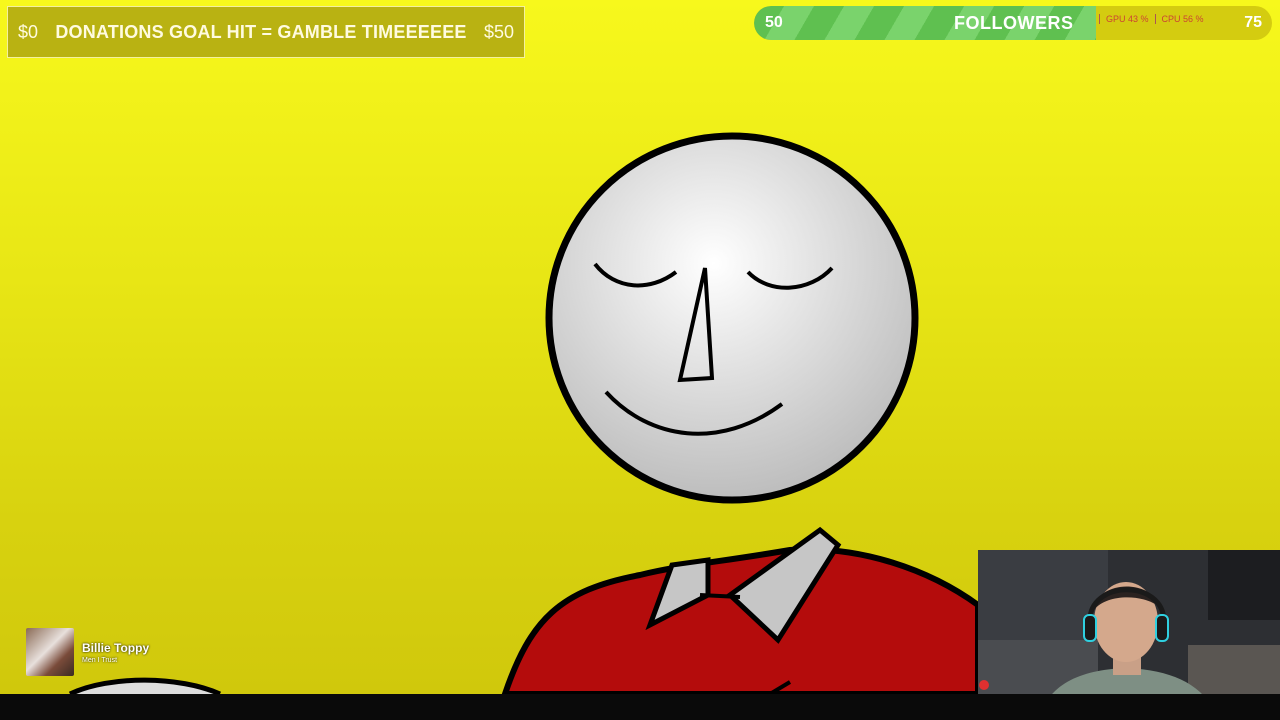  Describe the element at coordinates (28, 31) in the screenshot. I see `donation-start-amount: $0` at that location.